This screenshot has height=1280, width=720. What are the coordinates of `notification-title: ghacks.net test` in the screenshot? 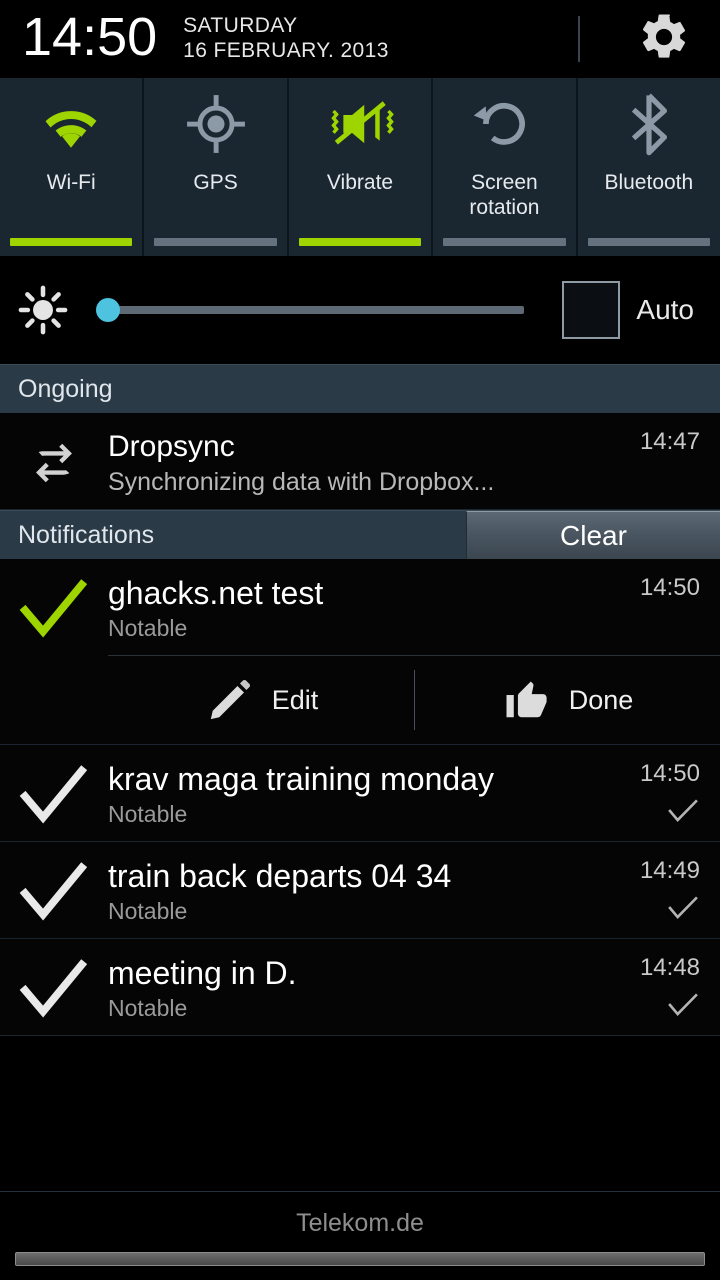 It's located at (216, 593).